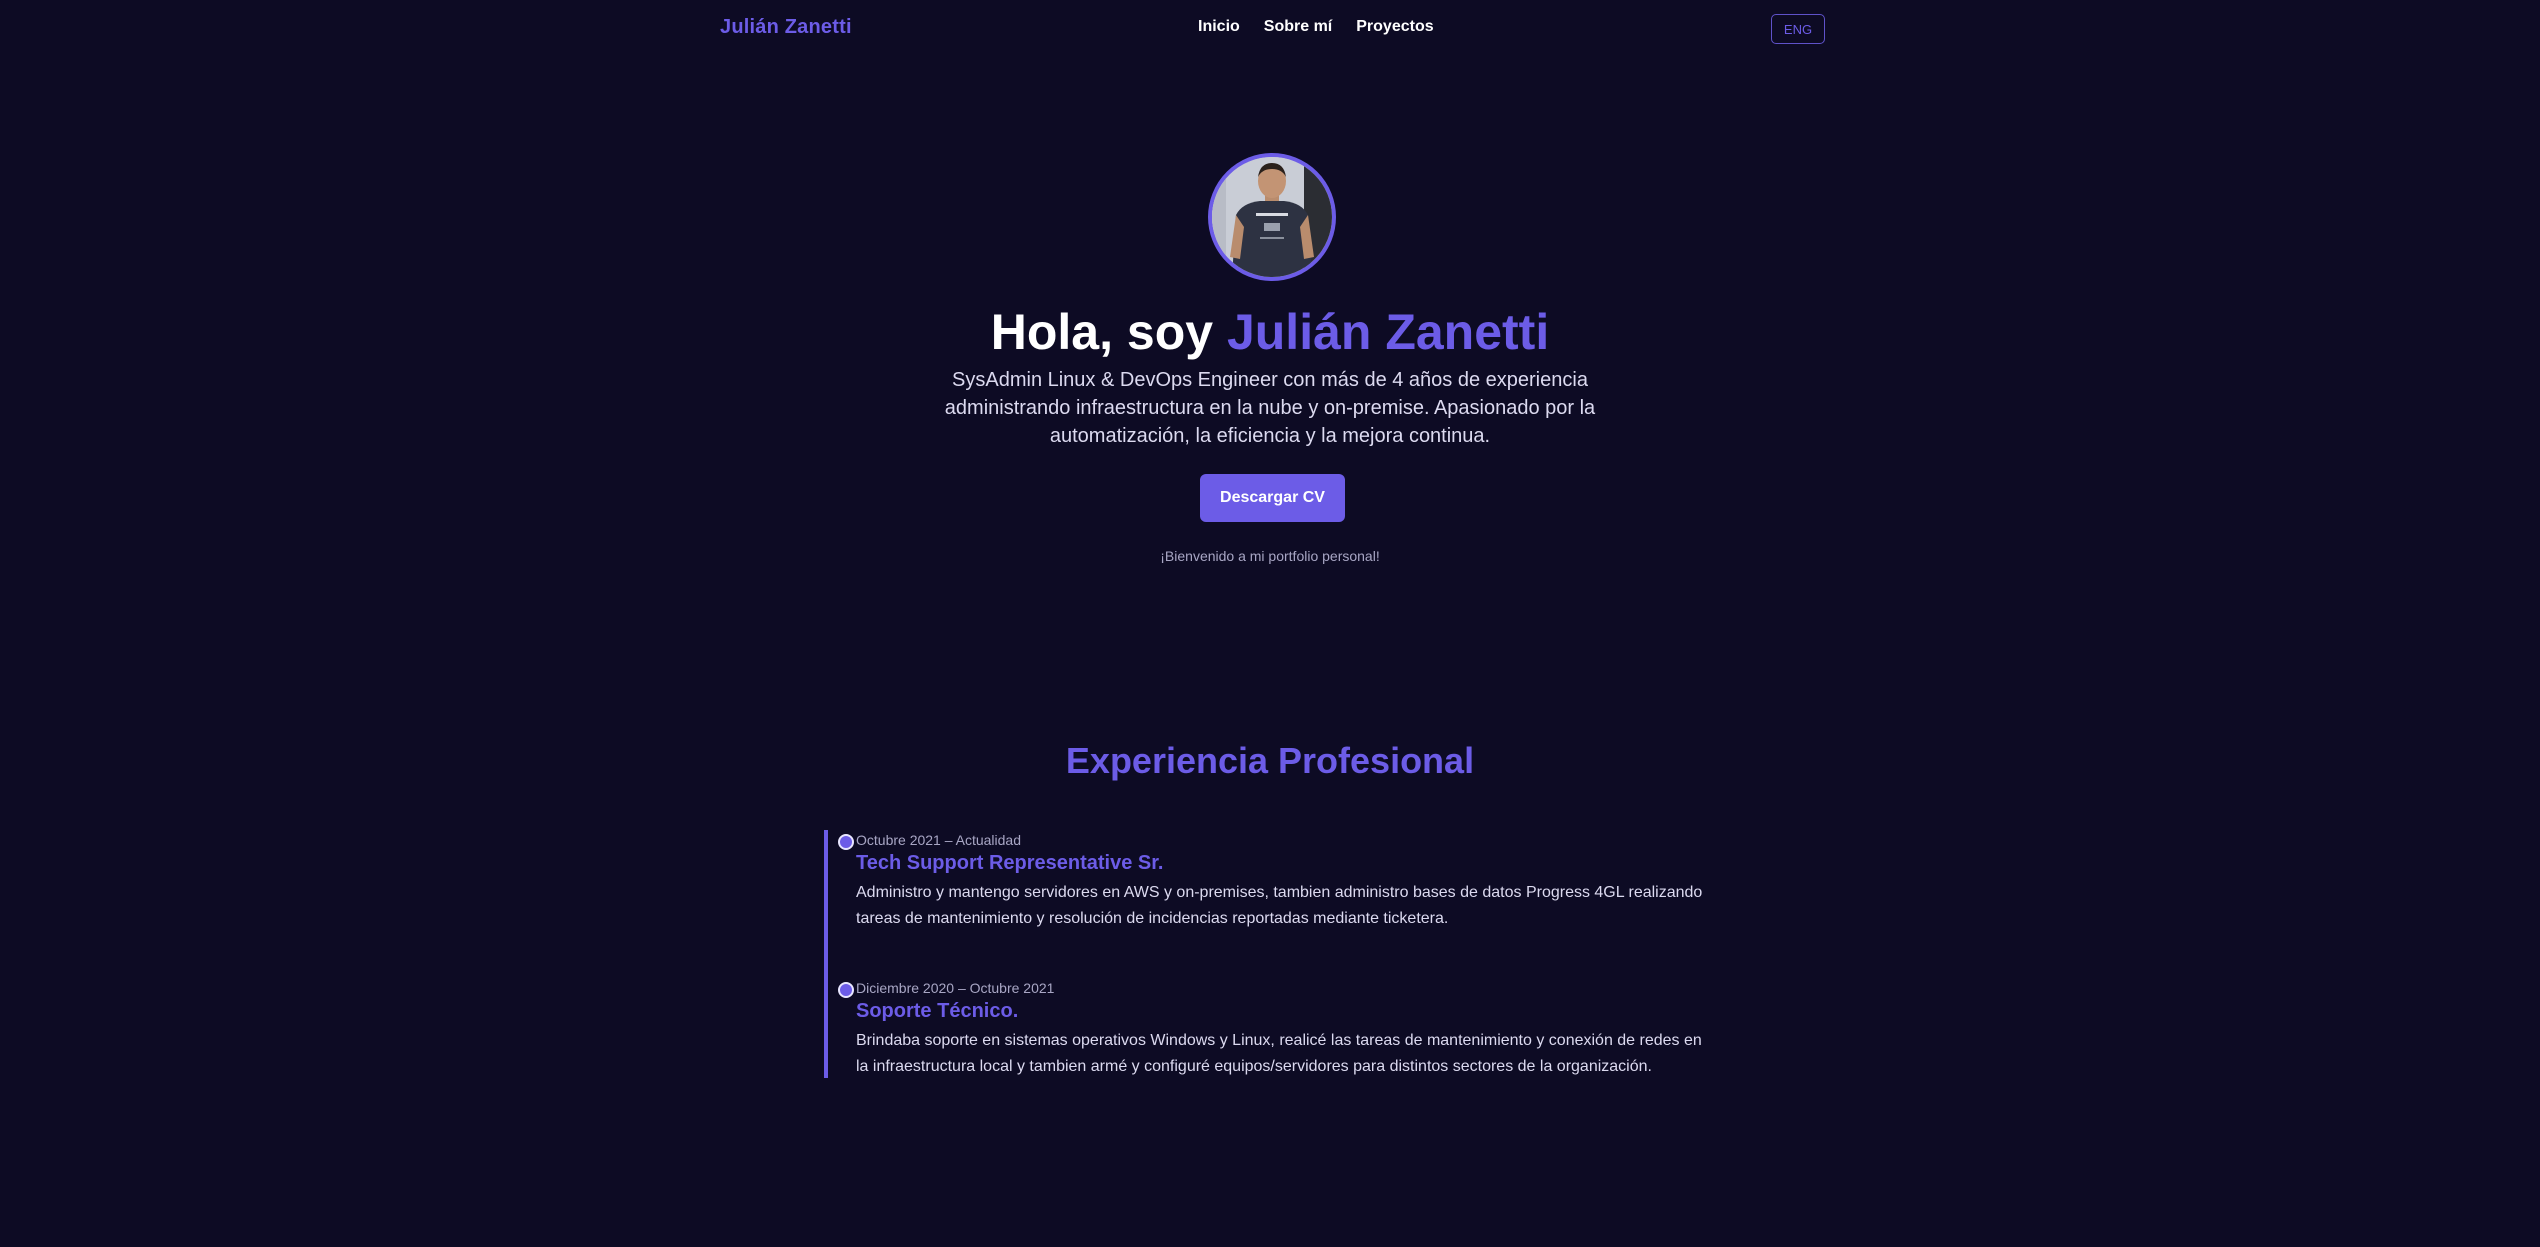  I want to click on hero-greeting: Hola, soy, so click(1108, 332).